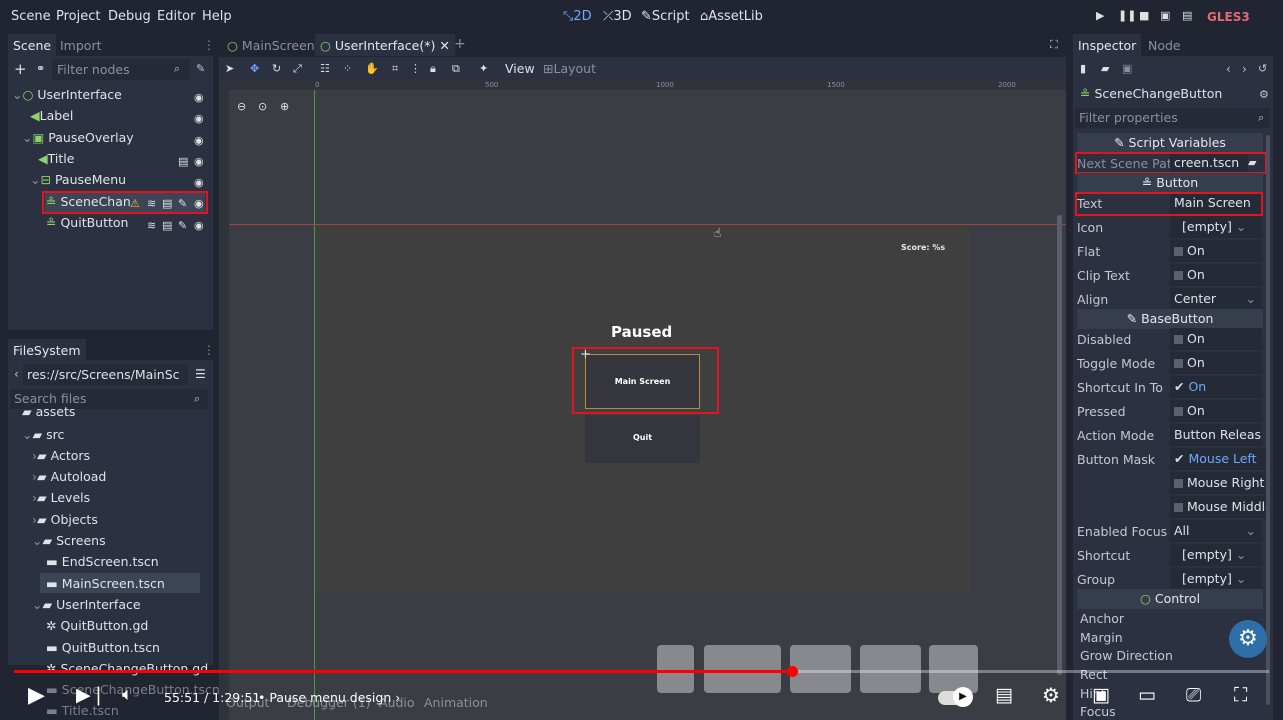 The height and width of the screenshot is (720, 1283). I want to click on fs-file-mainscreen: ▬ MainScreen.tscn, so click(105, 583).